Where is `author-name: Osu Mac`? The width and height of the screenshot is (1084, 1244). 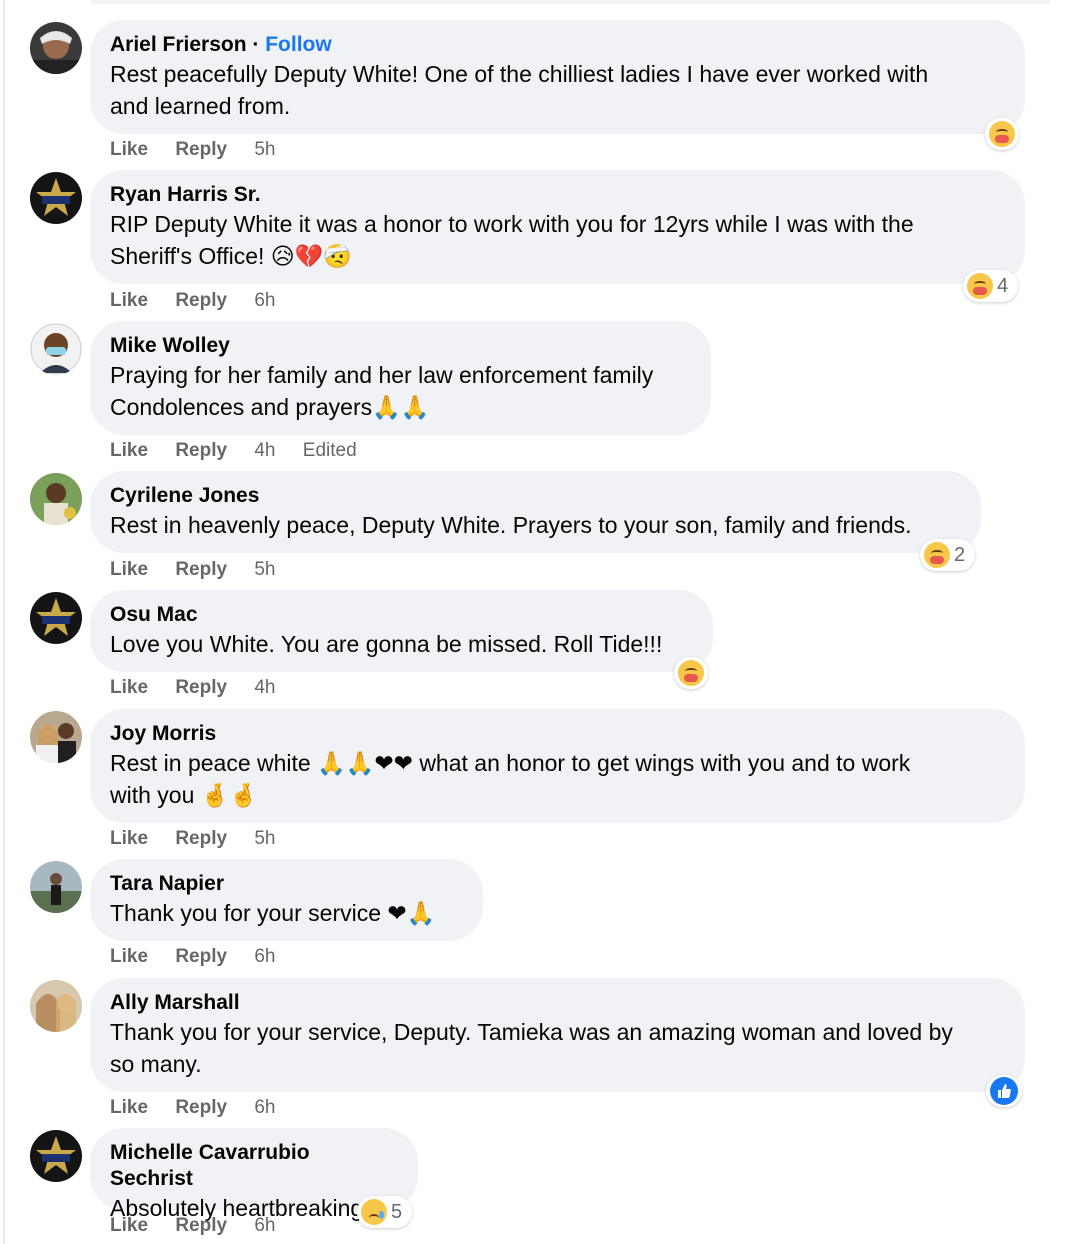
author-name: Osu Mac is located at coordinates (401, 615).